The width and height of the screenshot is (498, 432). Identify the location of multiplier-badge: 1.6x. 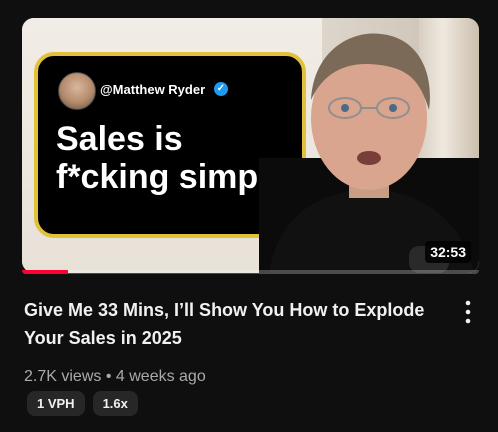
(115, 403).